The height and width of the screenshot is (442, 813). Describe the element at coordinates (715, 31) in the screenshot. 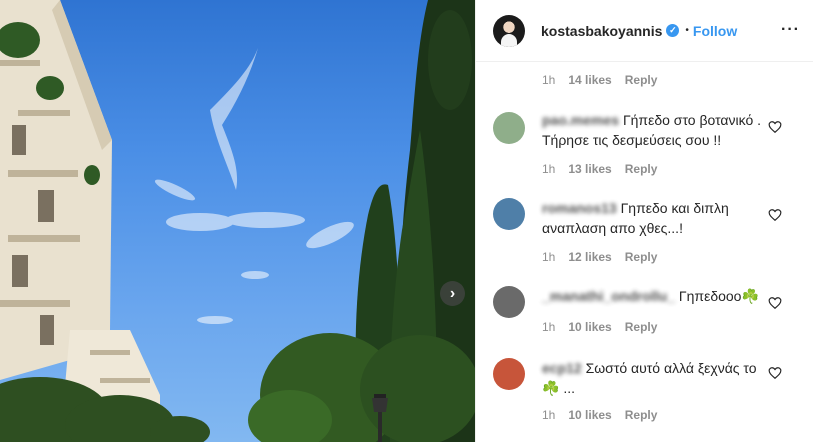

I see `follow-button: Follow` at that location.